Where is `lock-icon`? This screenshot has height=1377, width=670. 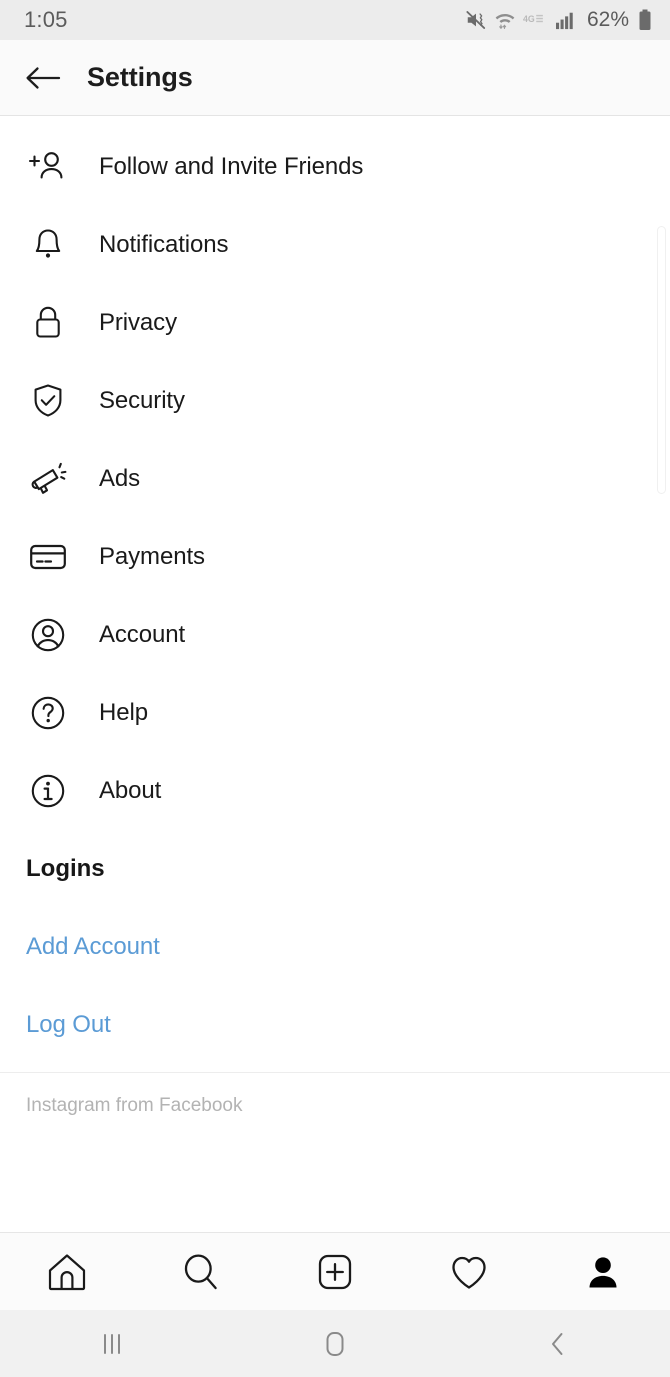
lock-icon is located at coordinates (48, 323).